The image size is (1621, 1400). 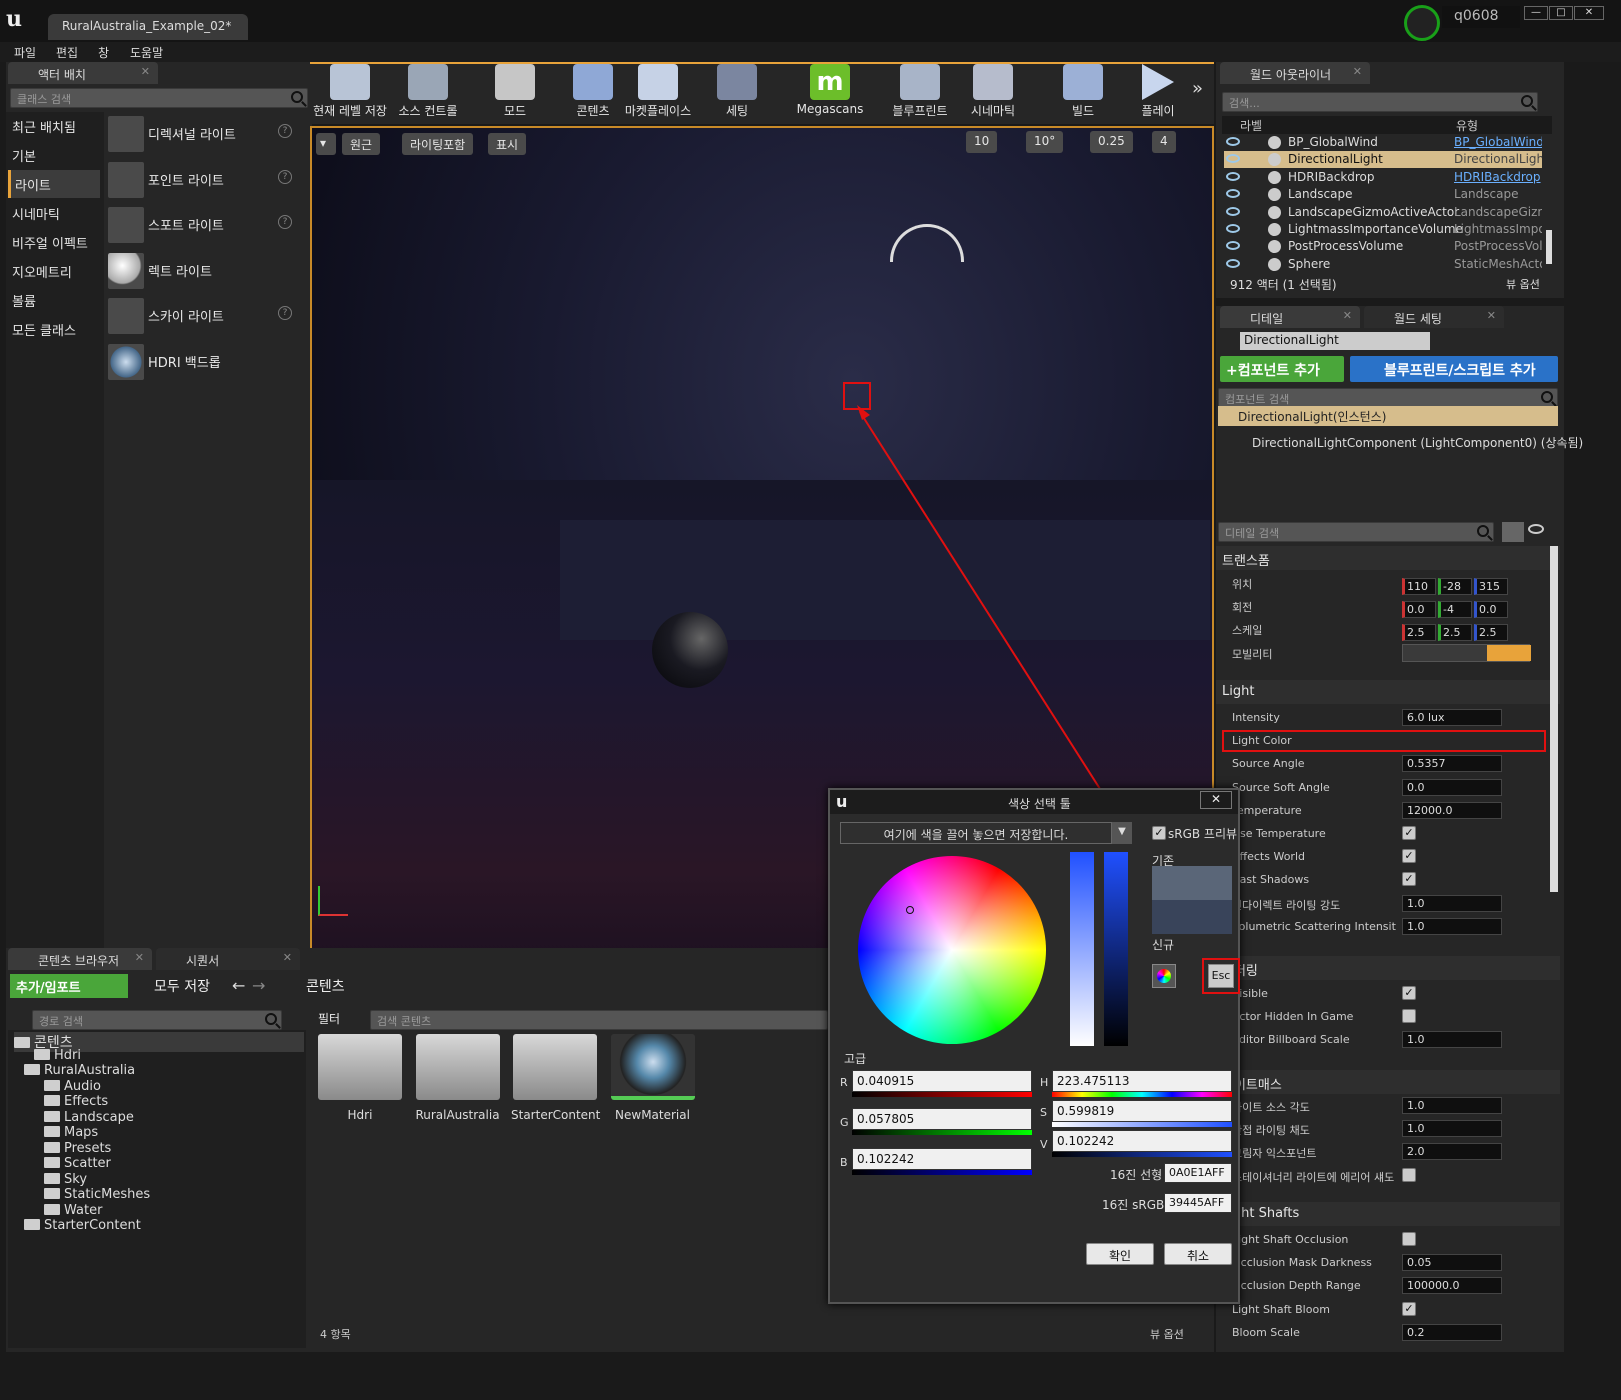 I want to click on hue-value-field: 223.475113, so click(x=1142, y=1081).